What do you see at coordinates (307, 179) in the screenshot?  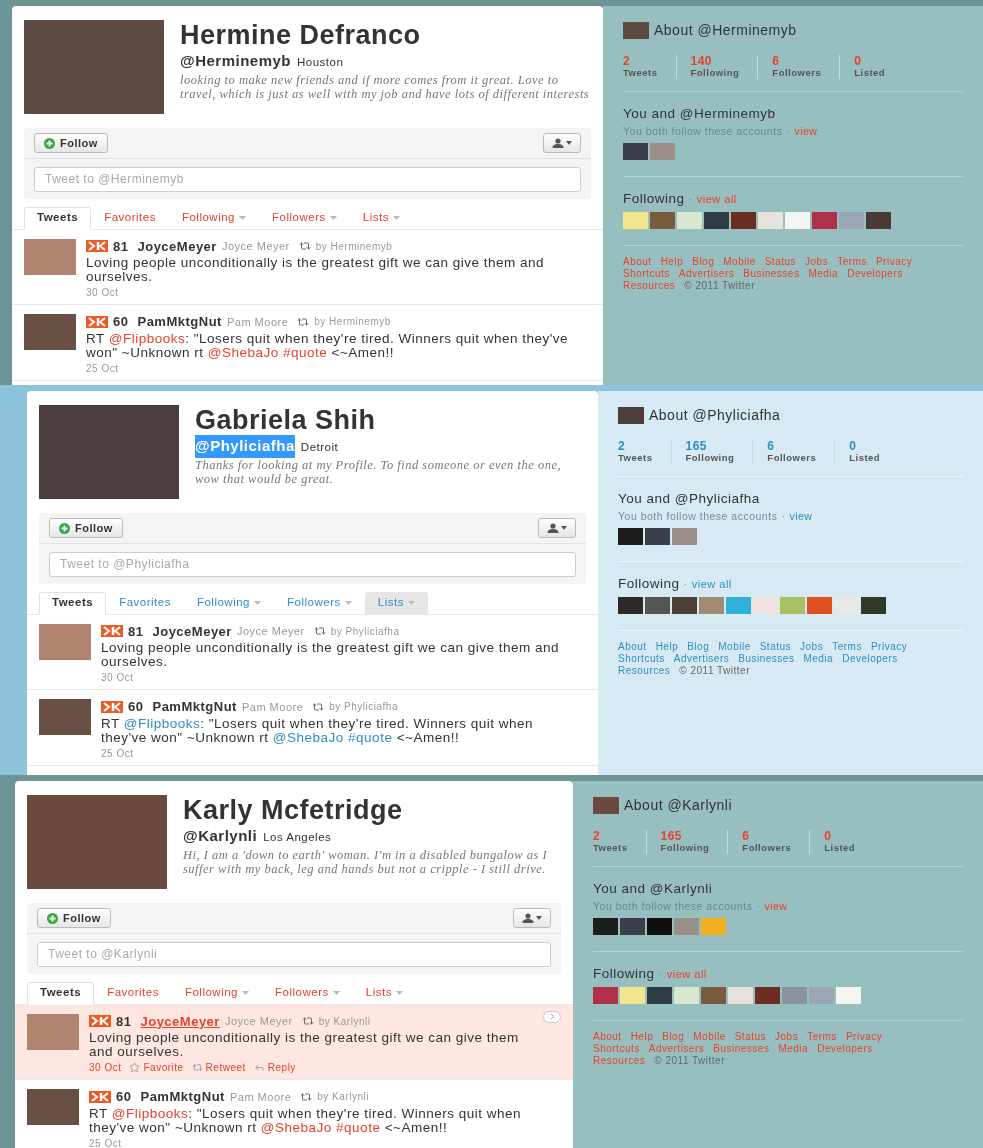 I see `tweet-input-field: Tweet to @Herminemyb` at bounding box center [307, 179].